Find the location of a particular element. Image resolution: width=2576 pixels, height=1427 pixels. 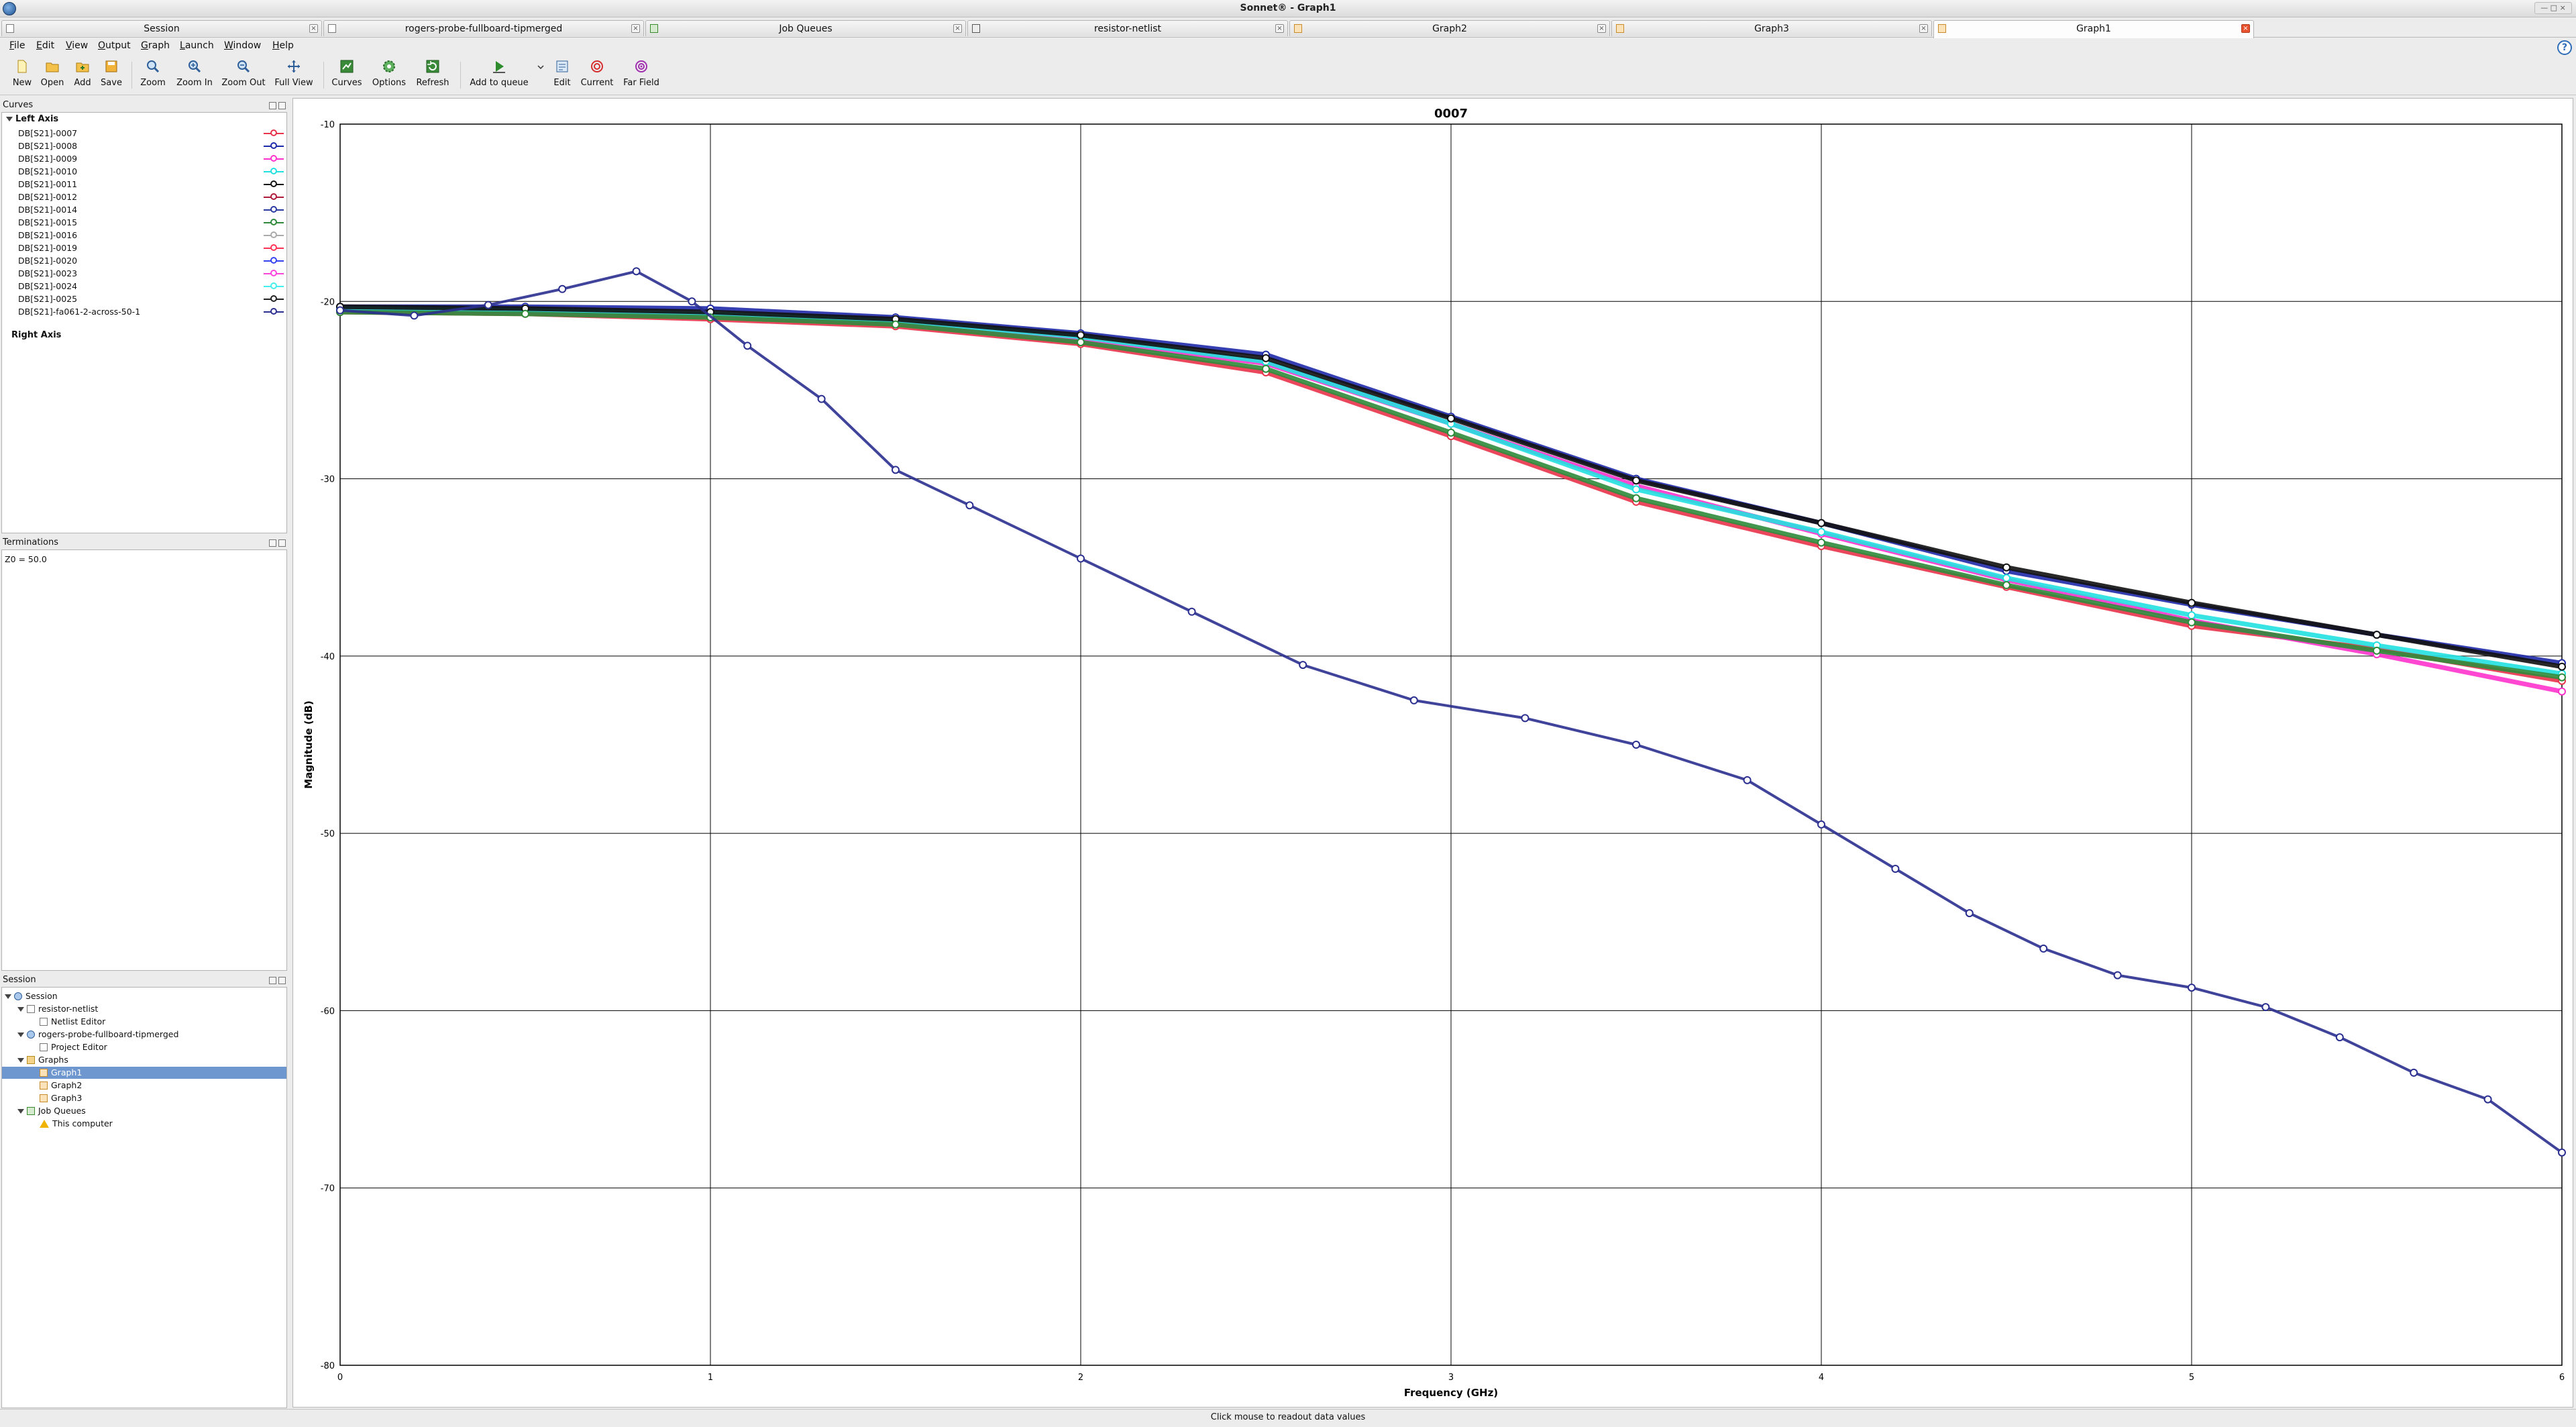

menu-help: Help is located at coordinates (283, 45).